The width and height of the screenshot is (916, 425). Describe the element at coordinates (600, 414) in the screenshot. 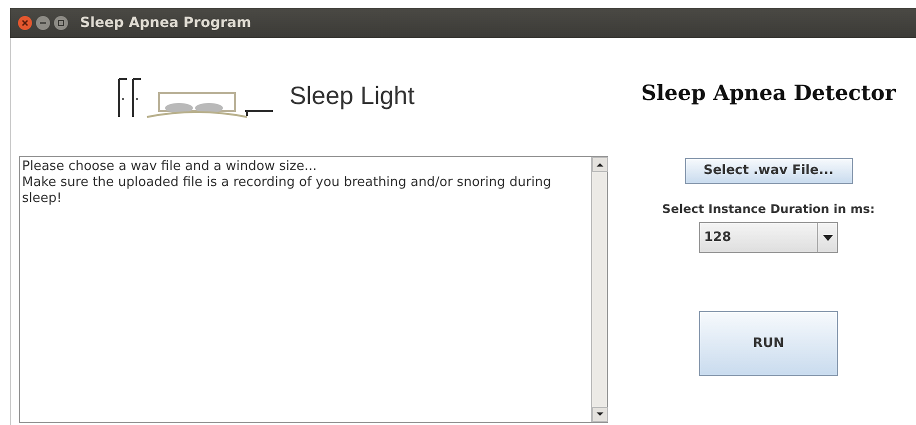

I see `scroll-down-icon` at that location.